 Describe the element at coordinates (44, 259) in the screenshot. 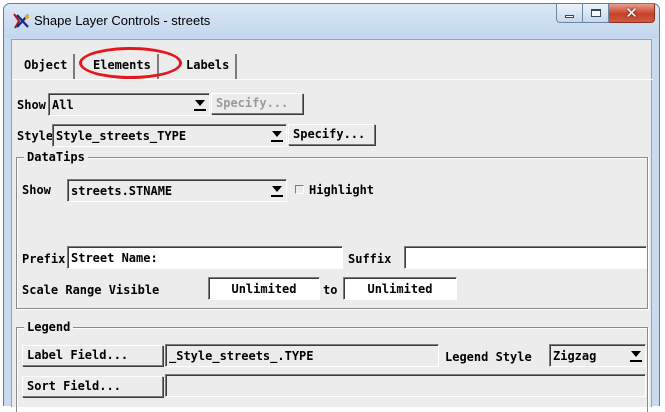

I see `prefix-label: Prefix` at that location.